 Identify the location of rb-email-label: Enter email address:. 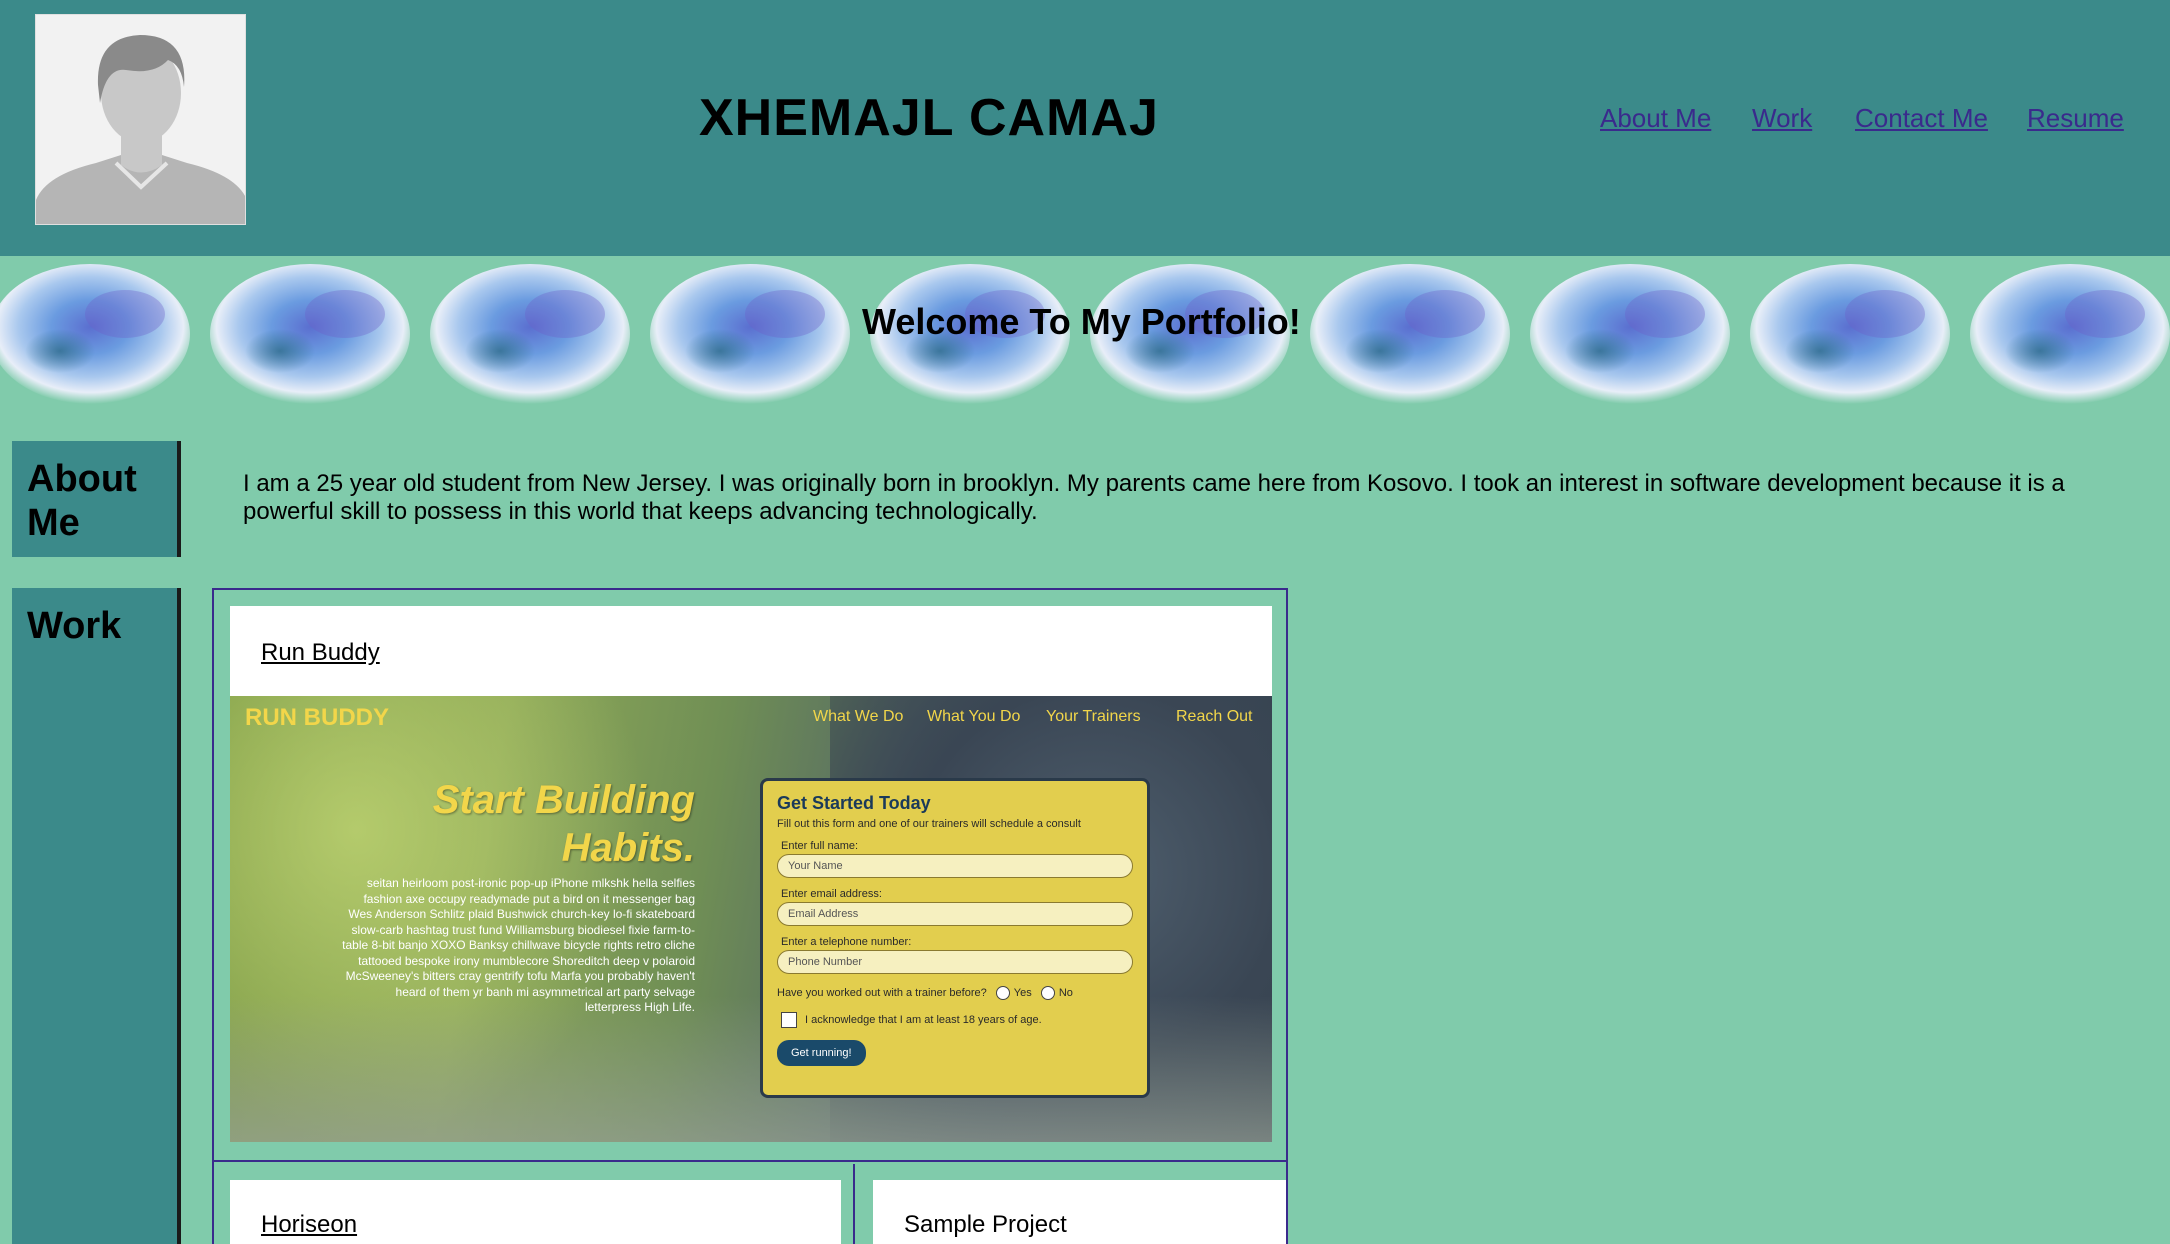
(831, 894).